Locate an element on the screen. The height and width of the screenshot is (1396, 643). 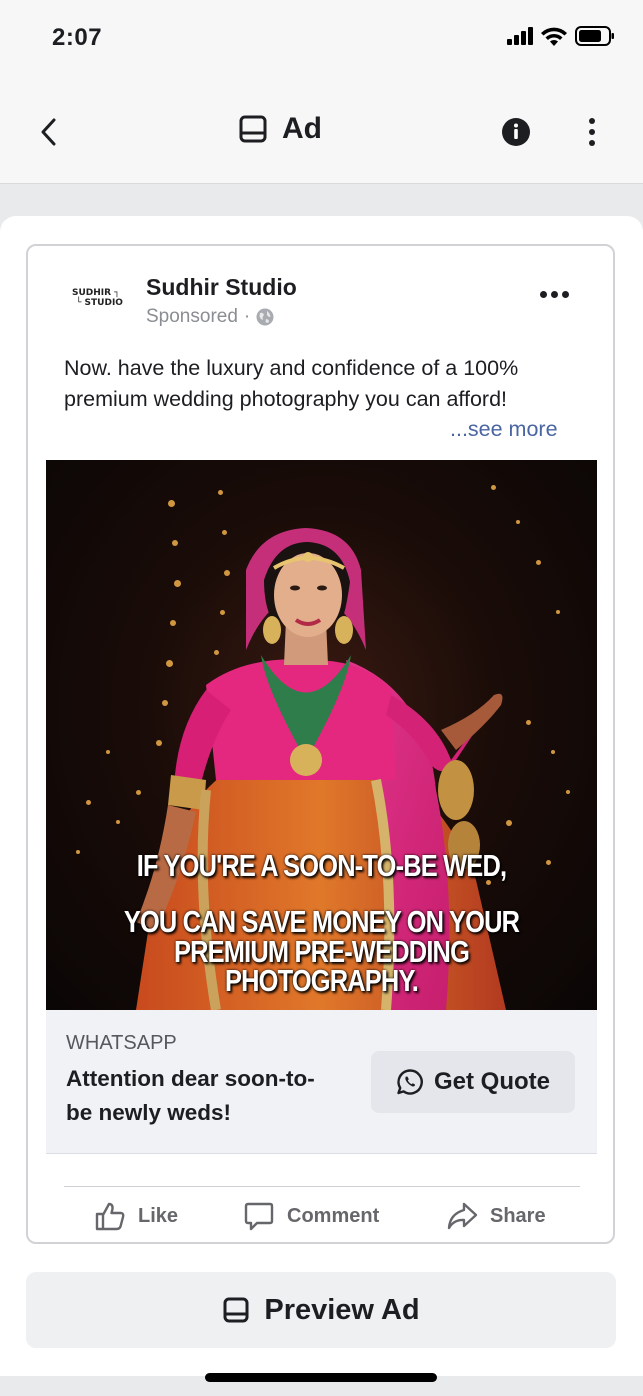
wifi-icon is located at coordinates (554, 36).